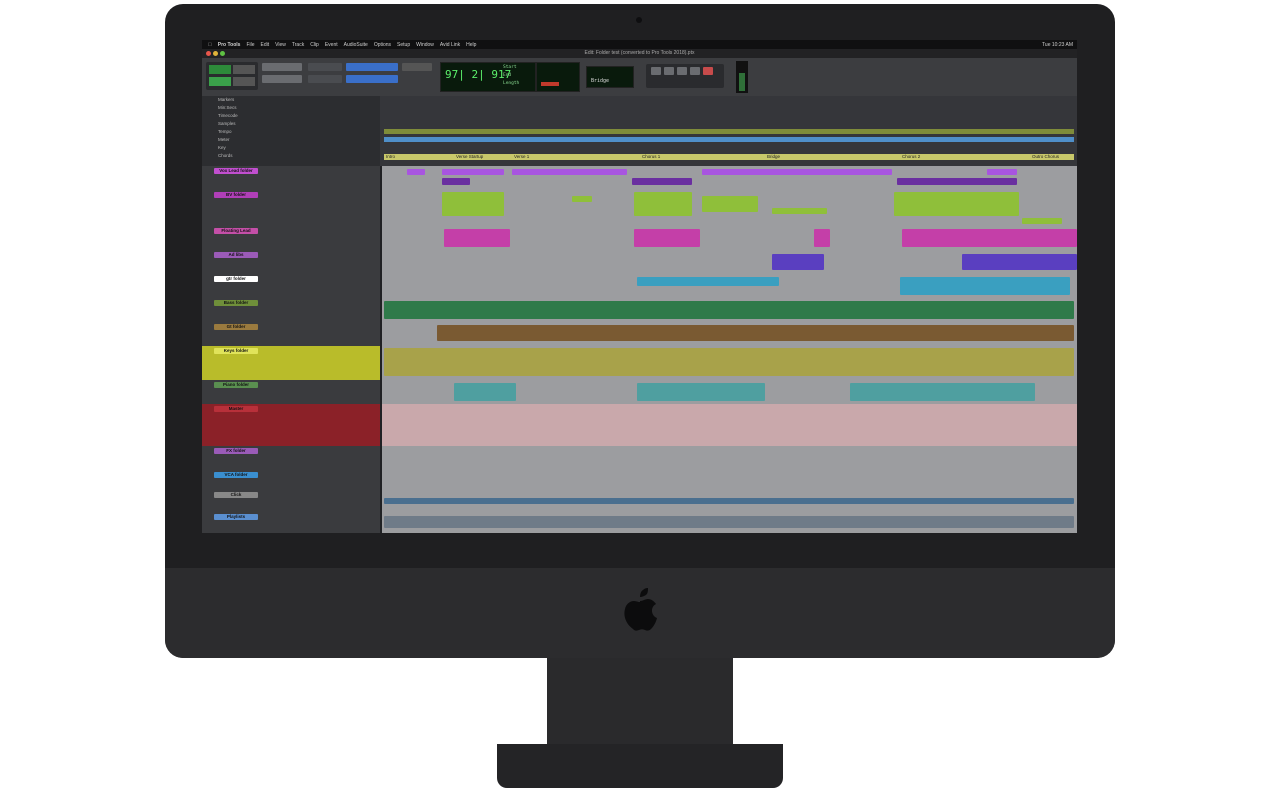  I want to click on track-header: Playlists, so click(291, 522).